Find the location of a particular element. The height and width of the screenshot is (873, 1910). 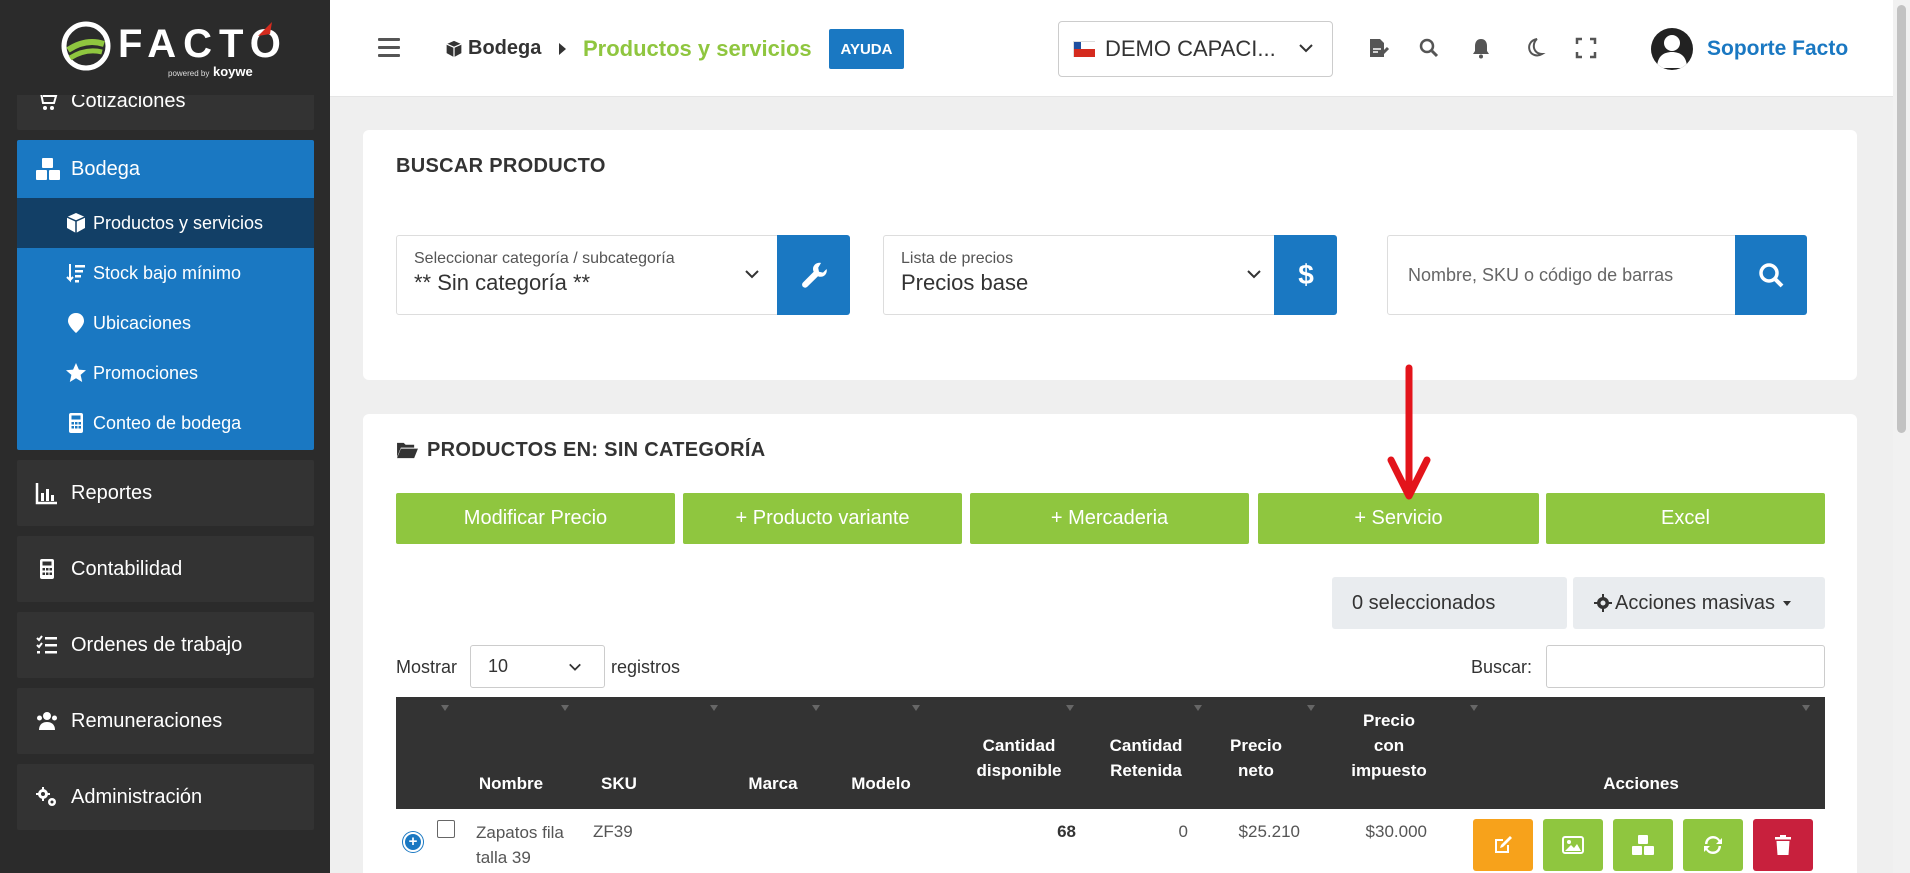

logo-accent-icon is located at coordinates (265, 29).